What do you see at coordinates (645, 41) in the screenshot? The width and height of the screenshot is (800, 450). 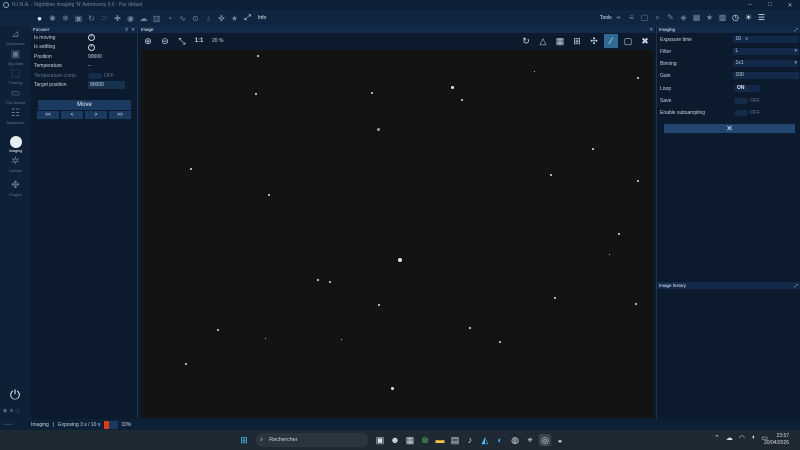 I see `bahtinov-icon: ✖` at bounding box center [645, 41].